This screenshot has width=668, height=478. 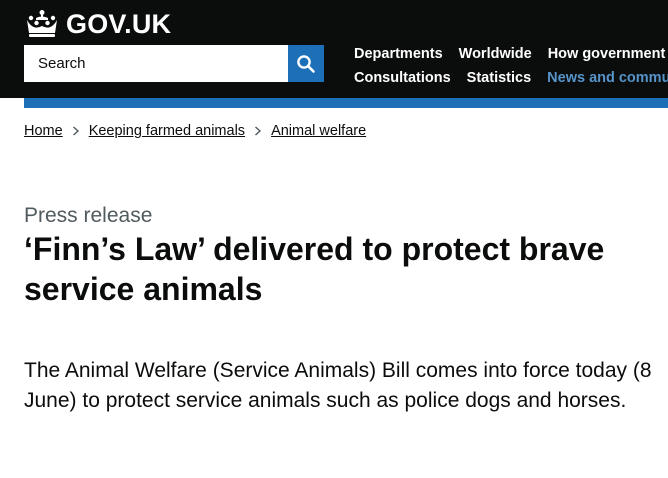 I want to click on nav-link-worldwide: Worldwide, so click(x=495, y=54).